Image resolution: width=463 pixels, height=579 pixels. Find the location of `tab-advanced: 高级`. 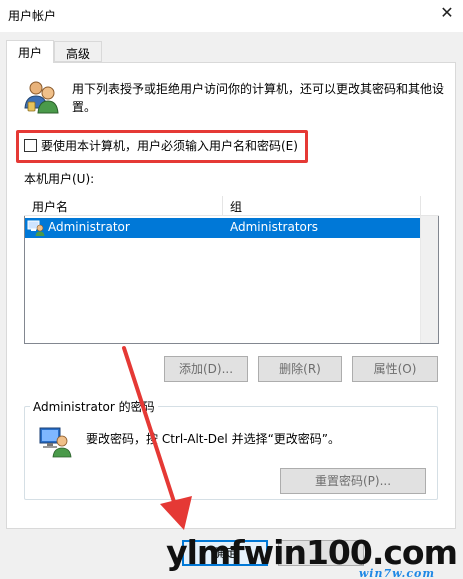

tab-advanced: 高级 is located at coordinates (78, 51).